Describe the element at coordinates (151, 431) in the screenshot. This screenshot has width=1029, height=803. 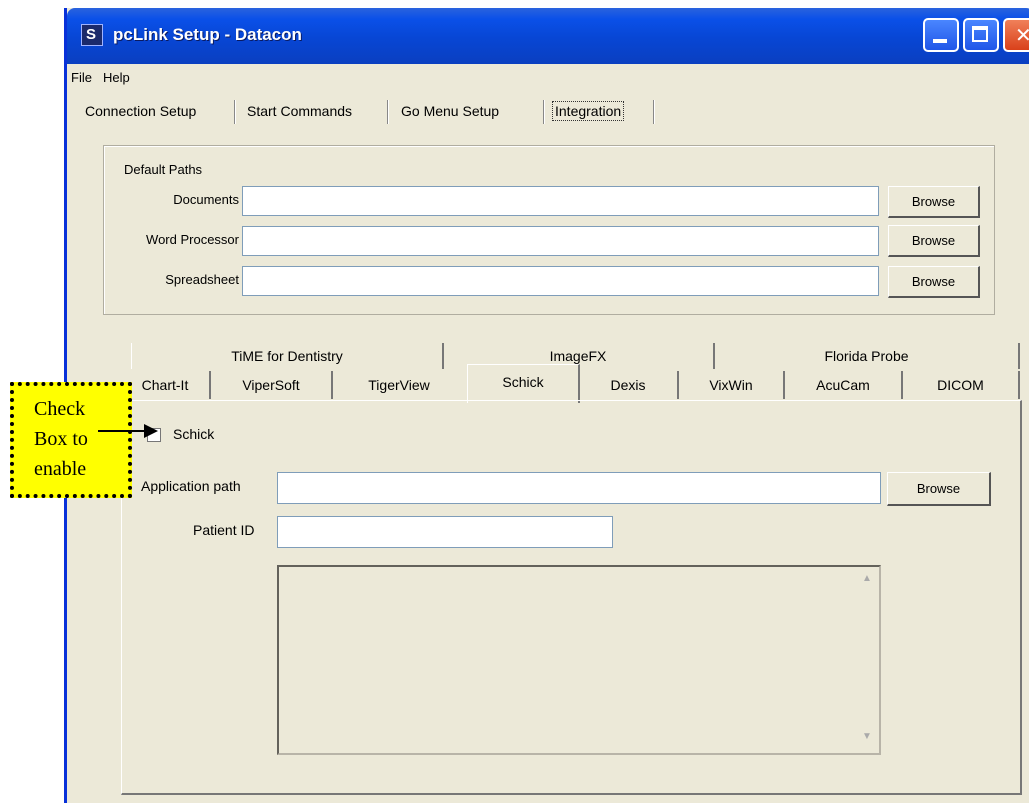
I see `callout-arrow-icon` at that location.